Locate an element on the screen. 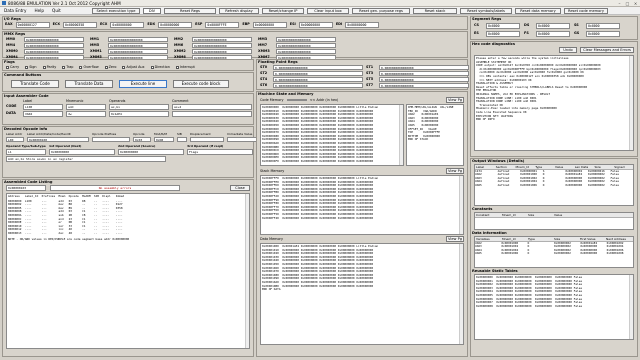 The image size is (640, 360). maximize-icon: □ is located at coordinates (627, 3).